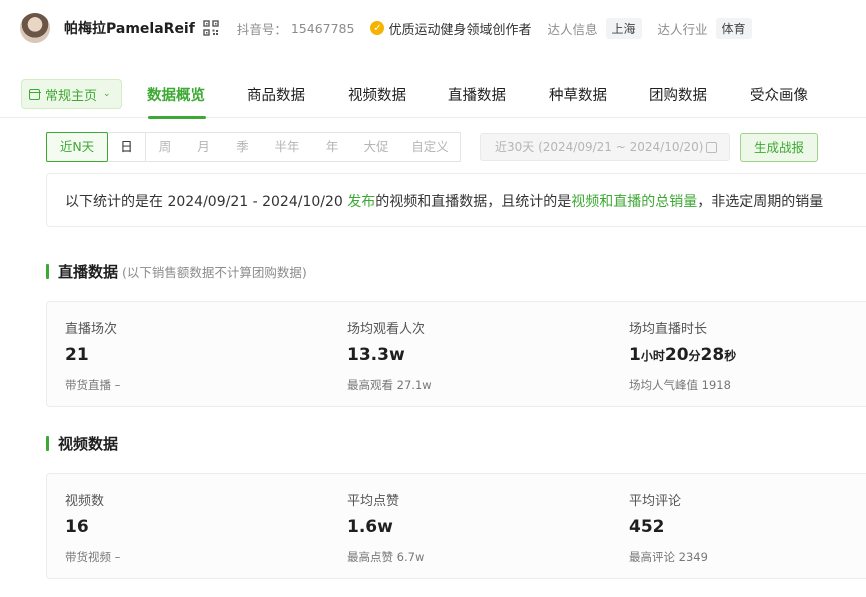 The height and width of the screenshot is (597, 866). I want to click on home-dropdown: 常规主页 ⌄, so click(71, 94).